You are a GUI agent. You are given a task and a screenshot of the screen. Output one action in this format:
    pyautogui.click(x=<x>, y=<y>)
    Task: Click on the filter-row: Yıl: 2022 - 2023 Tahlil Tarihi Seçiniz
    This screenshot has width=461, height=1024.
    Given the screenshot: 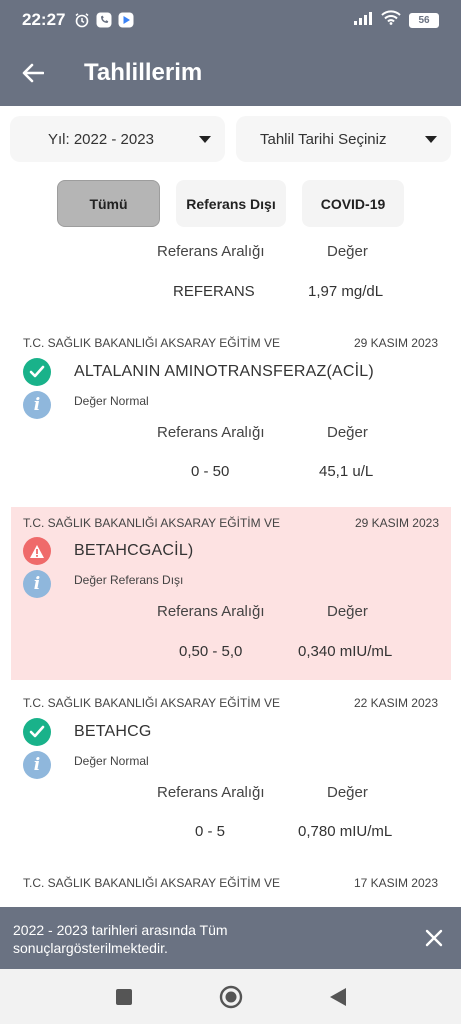 What is the action you would take?
    pyautogui.click(x=230, y=139)
    